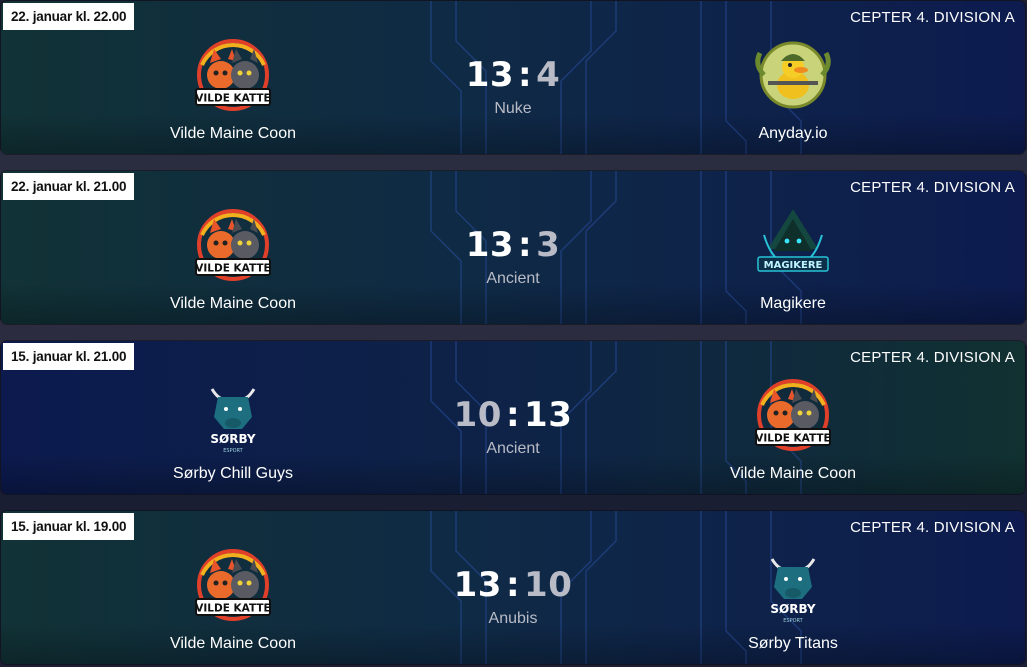 Image resolution: width=1027 pixels, height=667 pixels. Describe the element at coordinates (233, 473) in the screenshot. I see `home-team-name: Sørby Chill Guys` at that location.